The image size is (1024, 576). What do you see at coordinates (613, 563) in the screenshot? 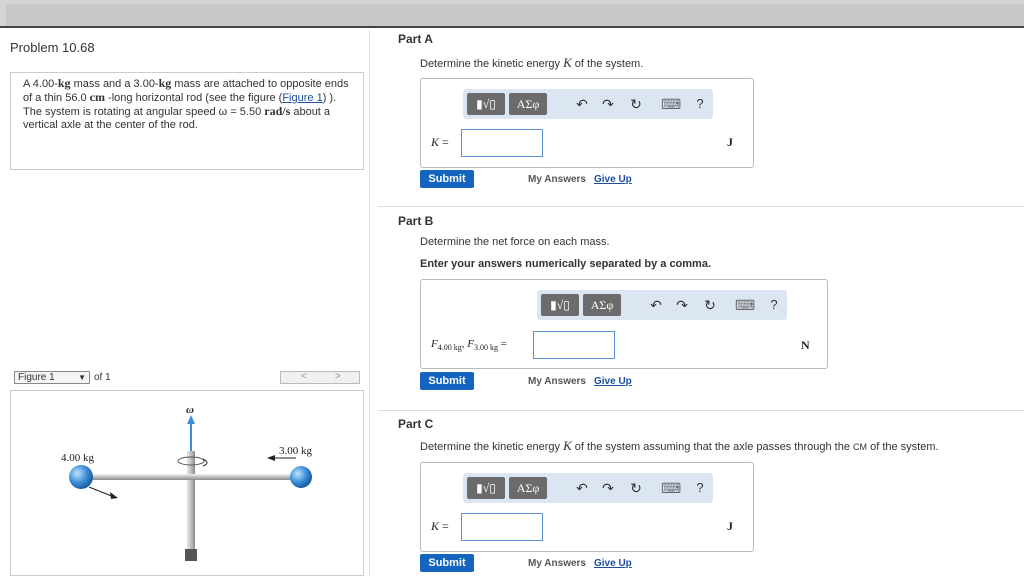
I see `part-c-give-up-link: Give Up` at bounding box center [613, 563].